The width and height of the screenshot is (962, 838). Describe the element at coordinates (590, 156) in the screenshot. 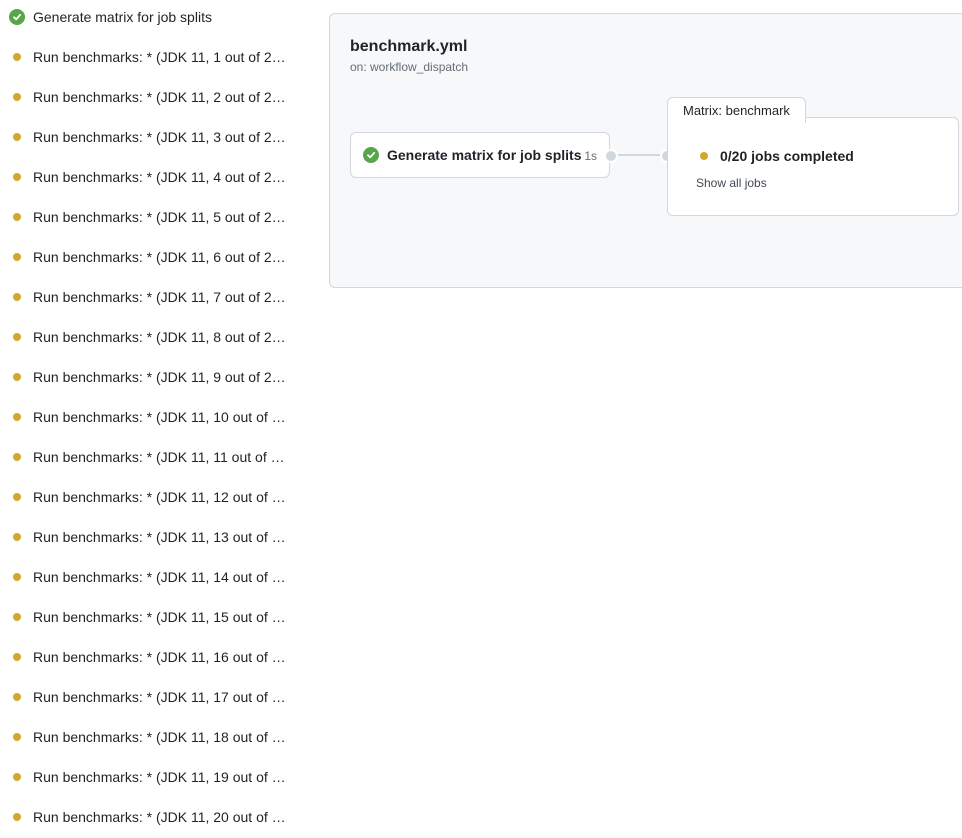

I see `job-duration: 1s` at that location.